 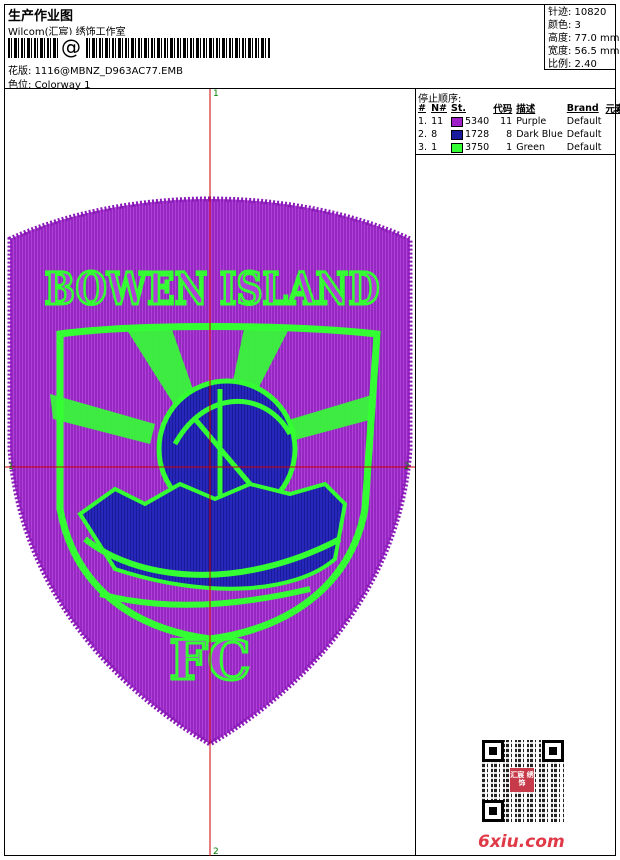 I want to click on row-stitches: 3750, so click(x=470, y=147).